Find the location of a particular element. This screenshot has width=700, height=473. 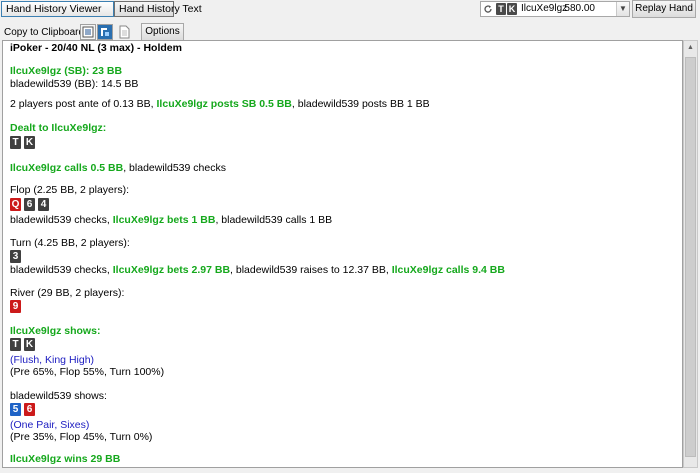

copy-image-button is located at coordinates (88, 32).